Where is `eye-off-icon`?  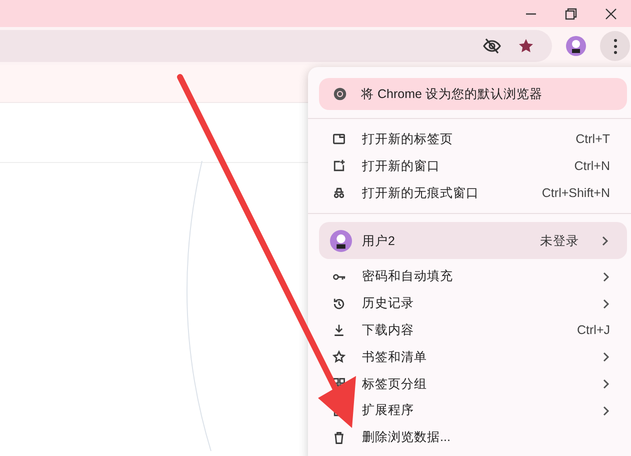
eye-off-icon is located at coordinates (492, 46).